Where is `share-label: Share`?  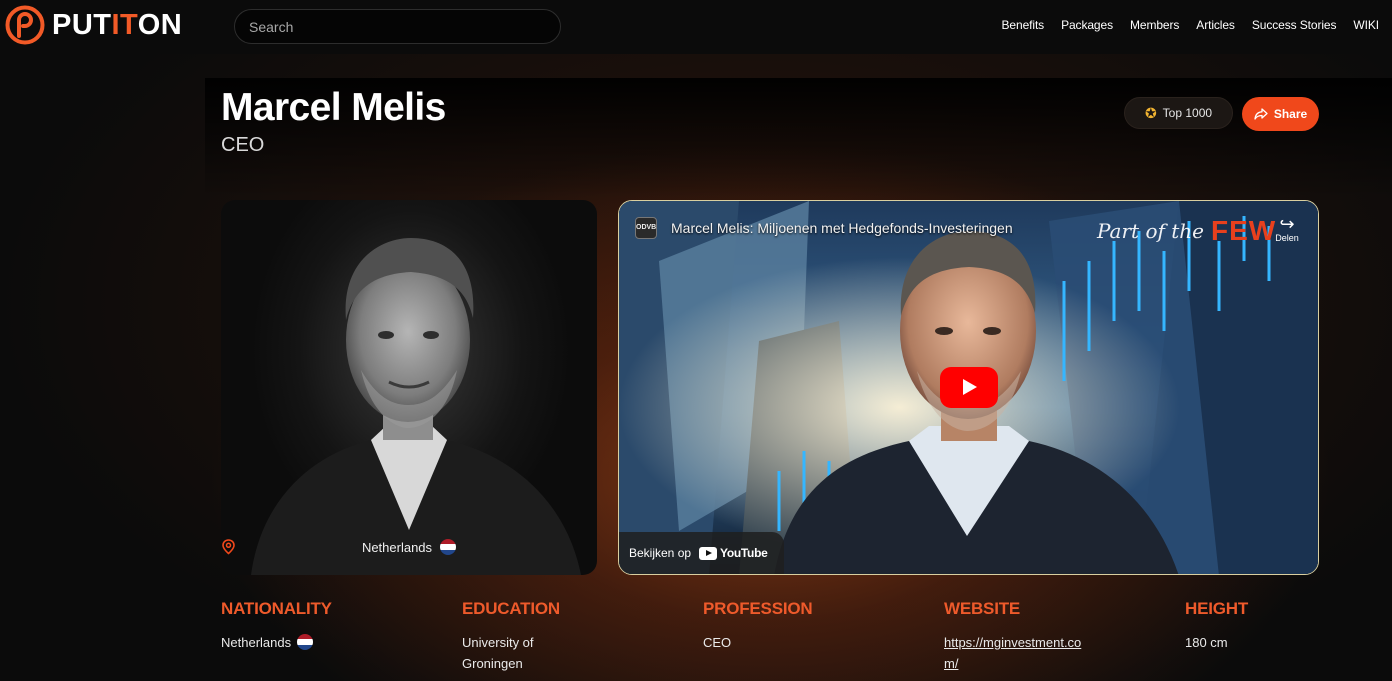
share-label: Share is located at coordinates (1290, 114).